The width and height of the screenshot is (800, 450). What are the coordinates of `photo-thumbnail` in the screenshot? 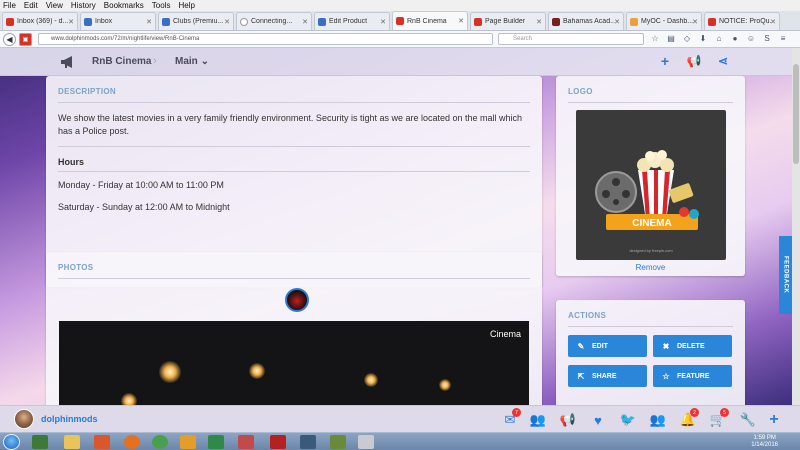 It's located at (297, 300).